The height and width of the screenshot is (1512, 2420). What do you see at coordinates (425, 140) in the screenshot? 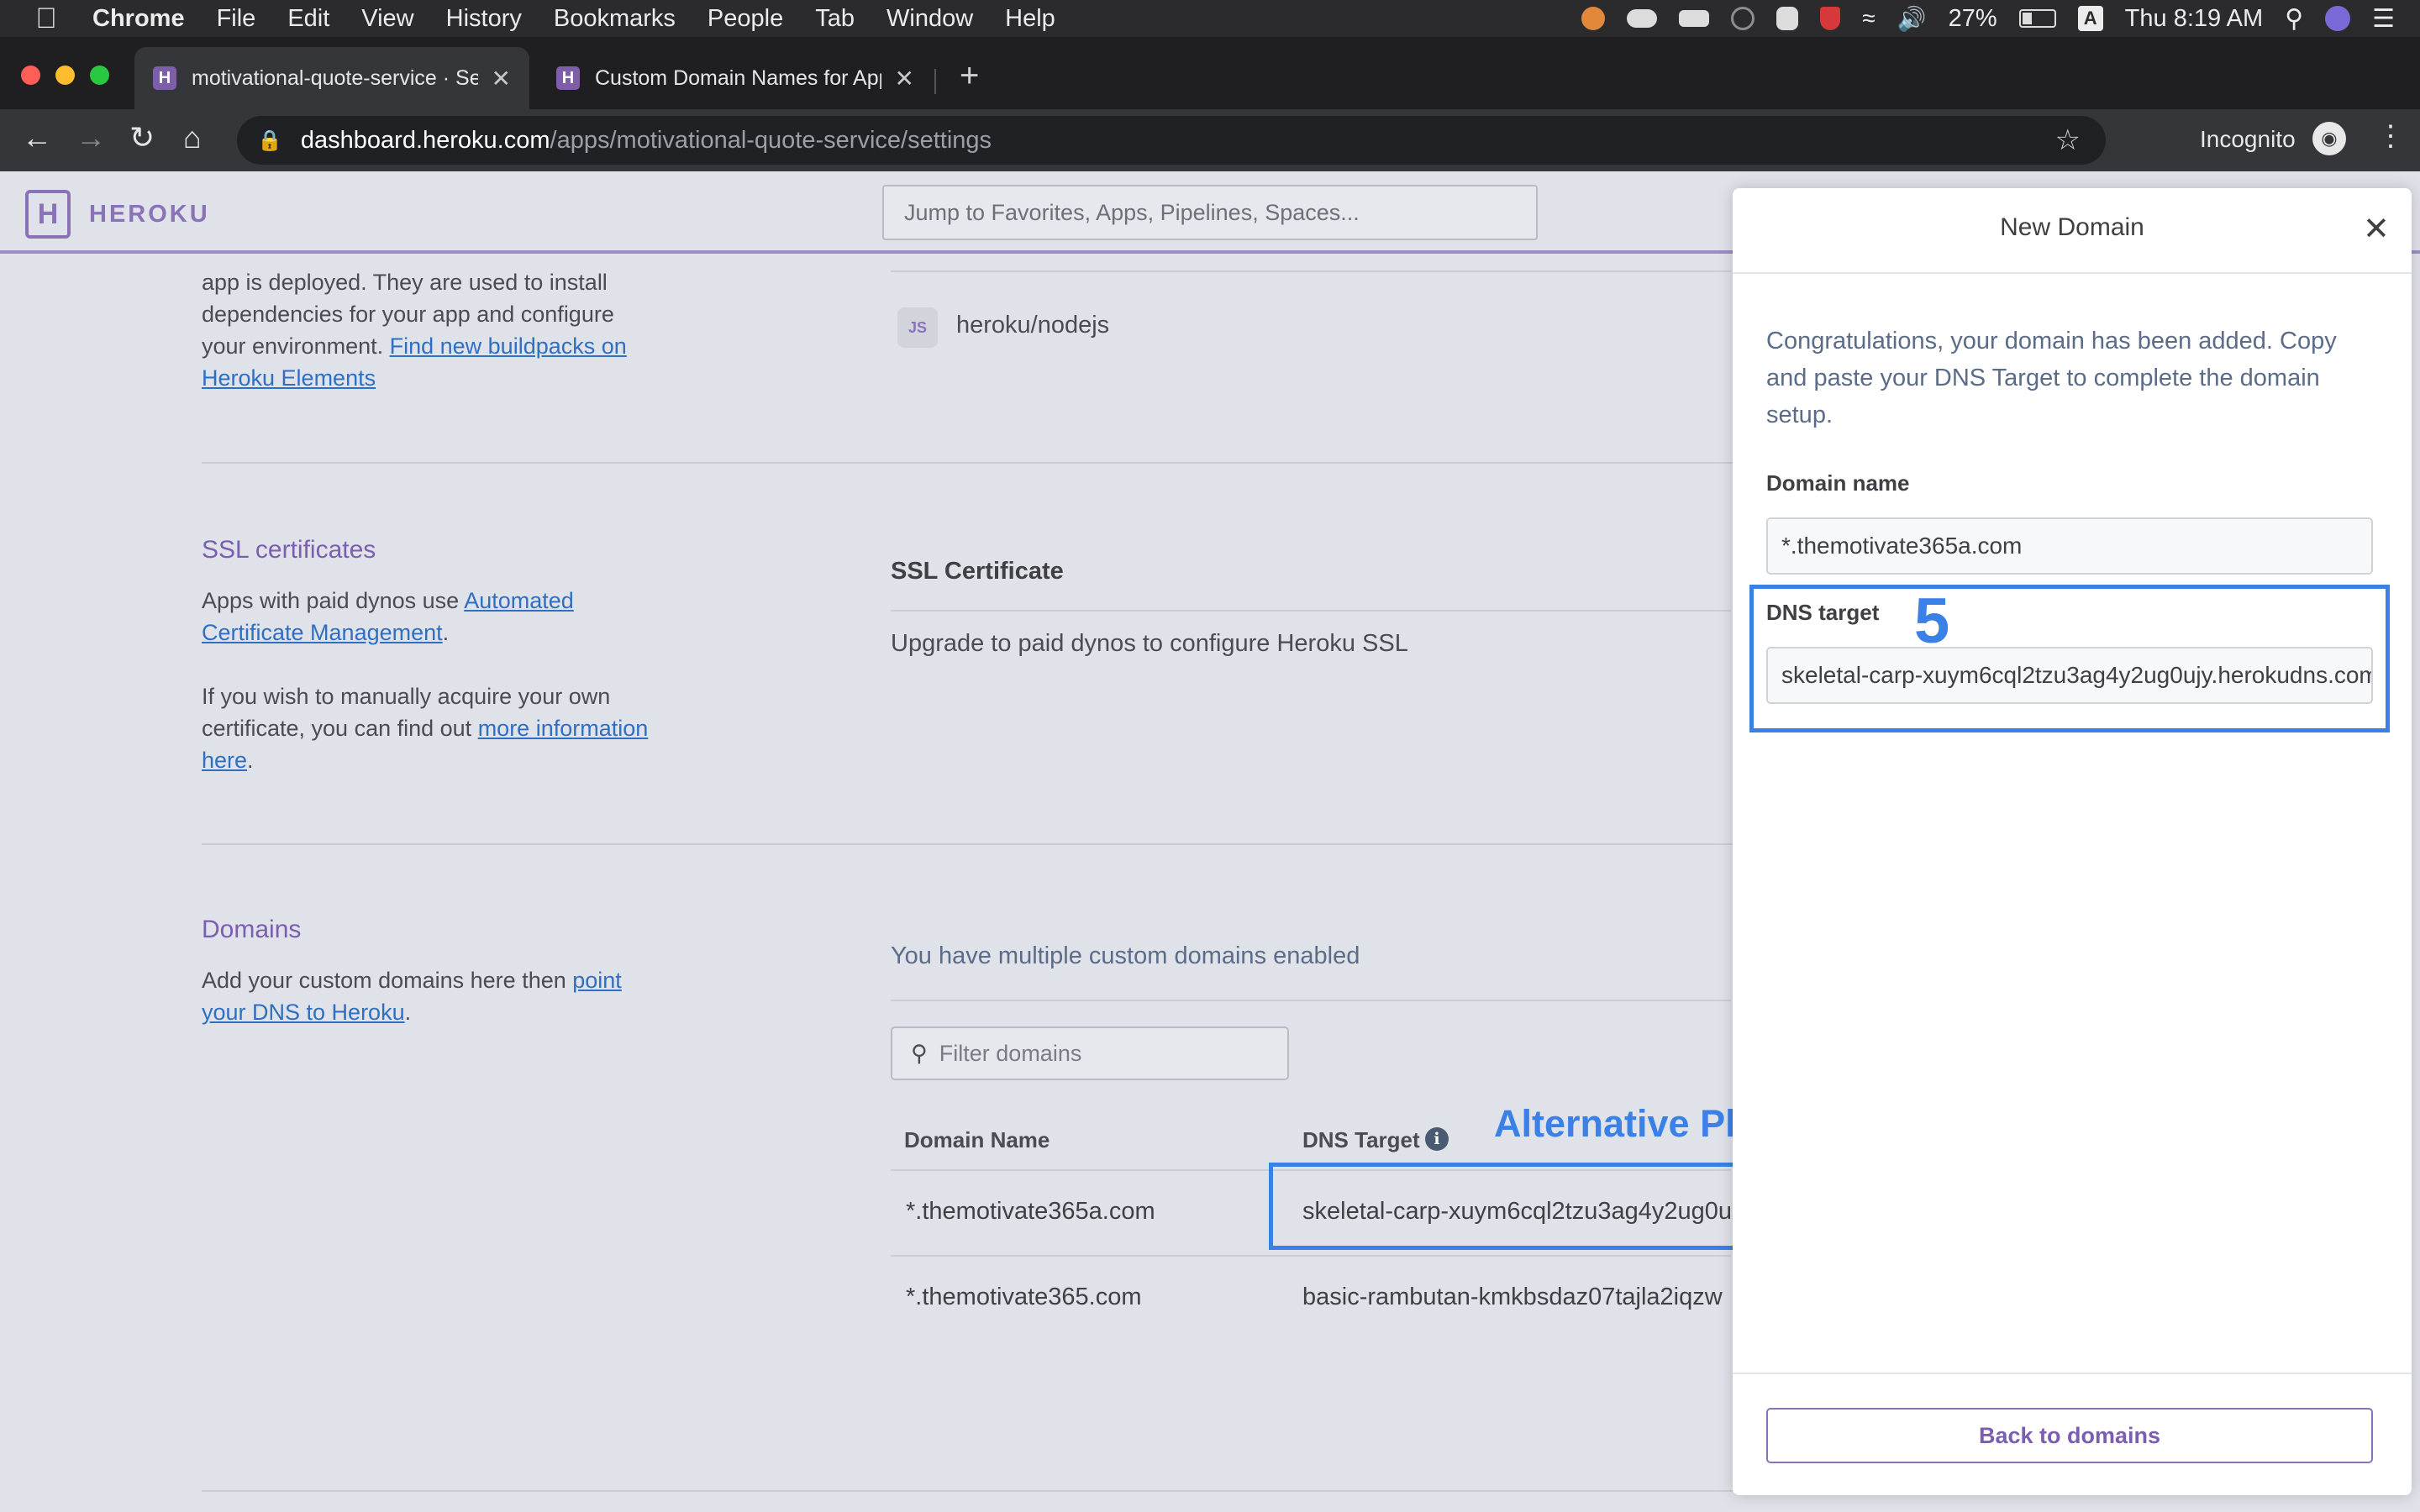
I see `url-host: dashboard.heroku.com` at bounding box center [425, 140].